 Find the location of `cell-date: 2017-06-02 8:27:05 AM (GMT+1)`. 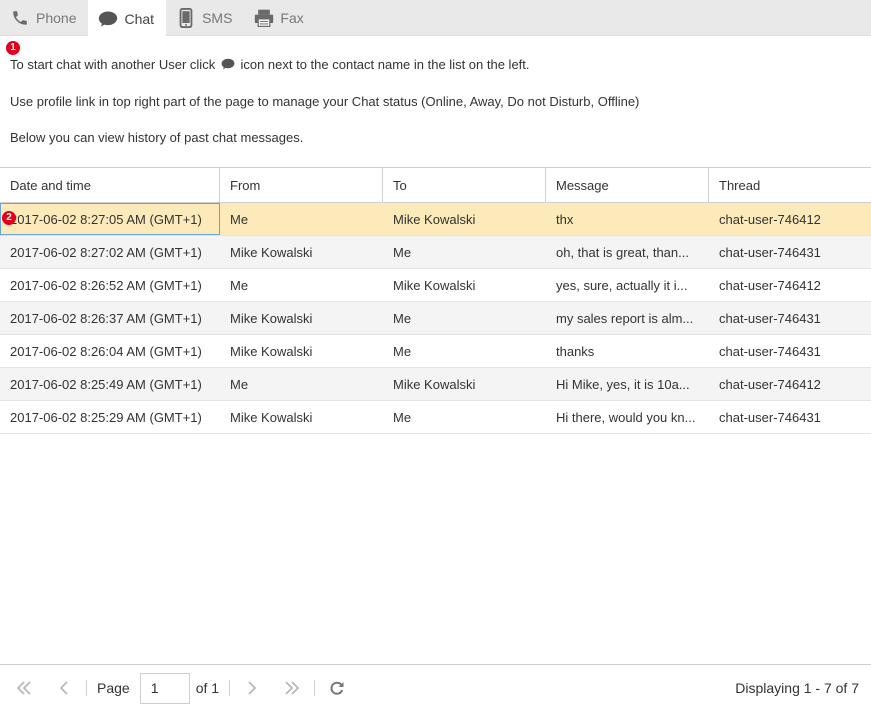

cell-date: 2017-06-02 8:27:05 AM (GMT+1) is located at coordinates (110, 219).